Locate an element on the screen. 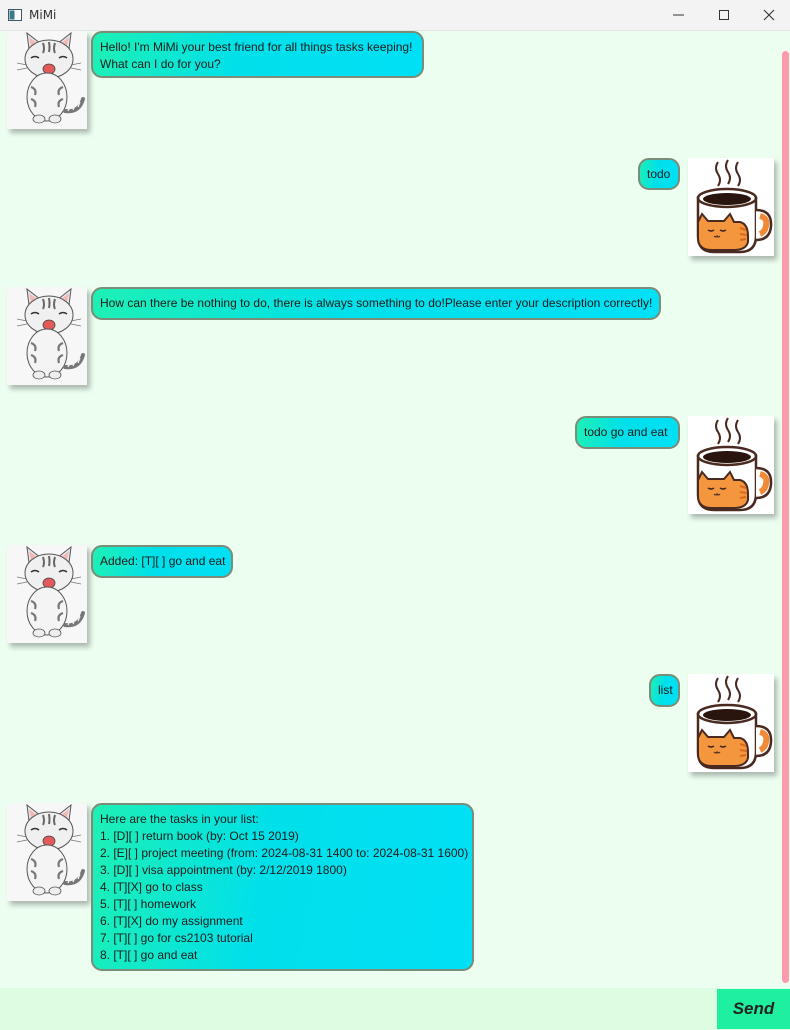 The height and width of the screenshot is (1030, 790). user-input is located at coordinates (358, 1009).